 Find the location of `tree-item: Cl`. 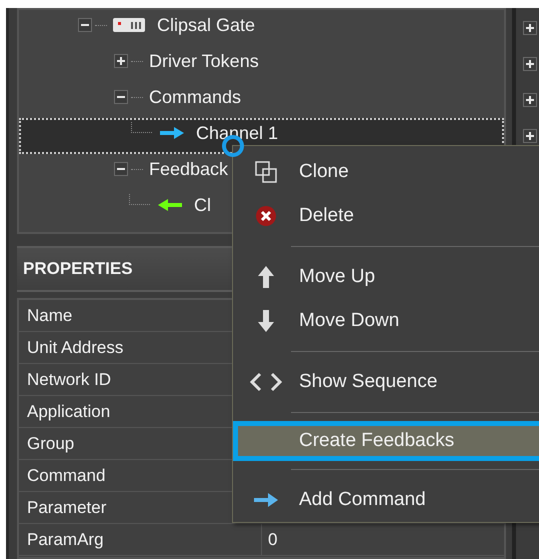

tree-item: Cl is located at coordinates (202, 205).